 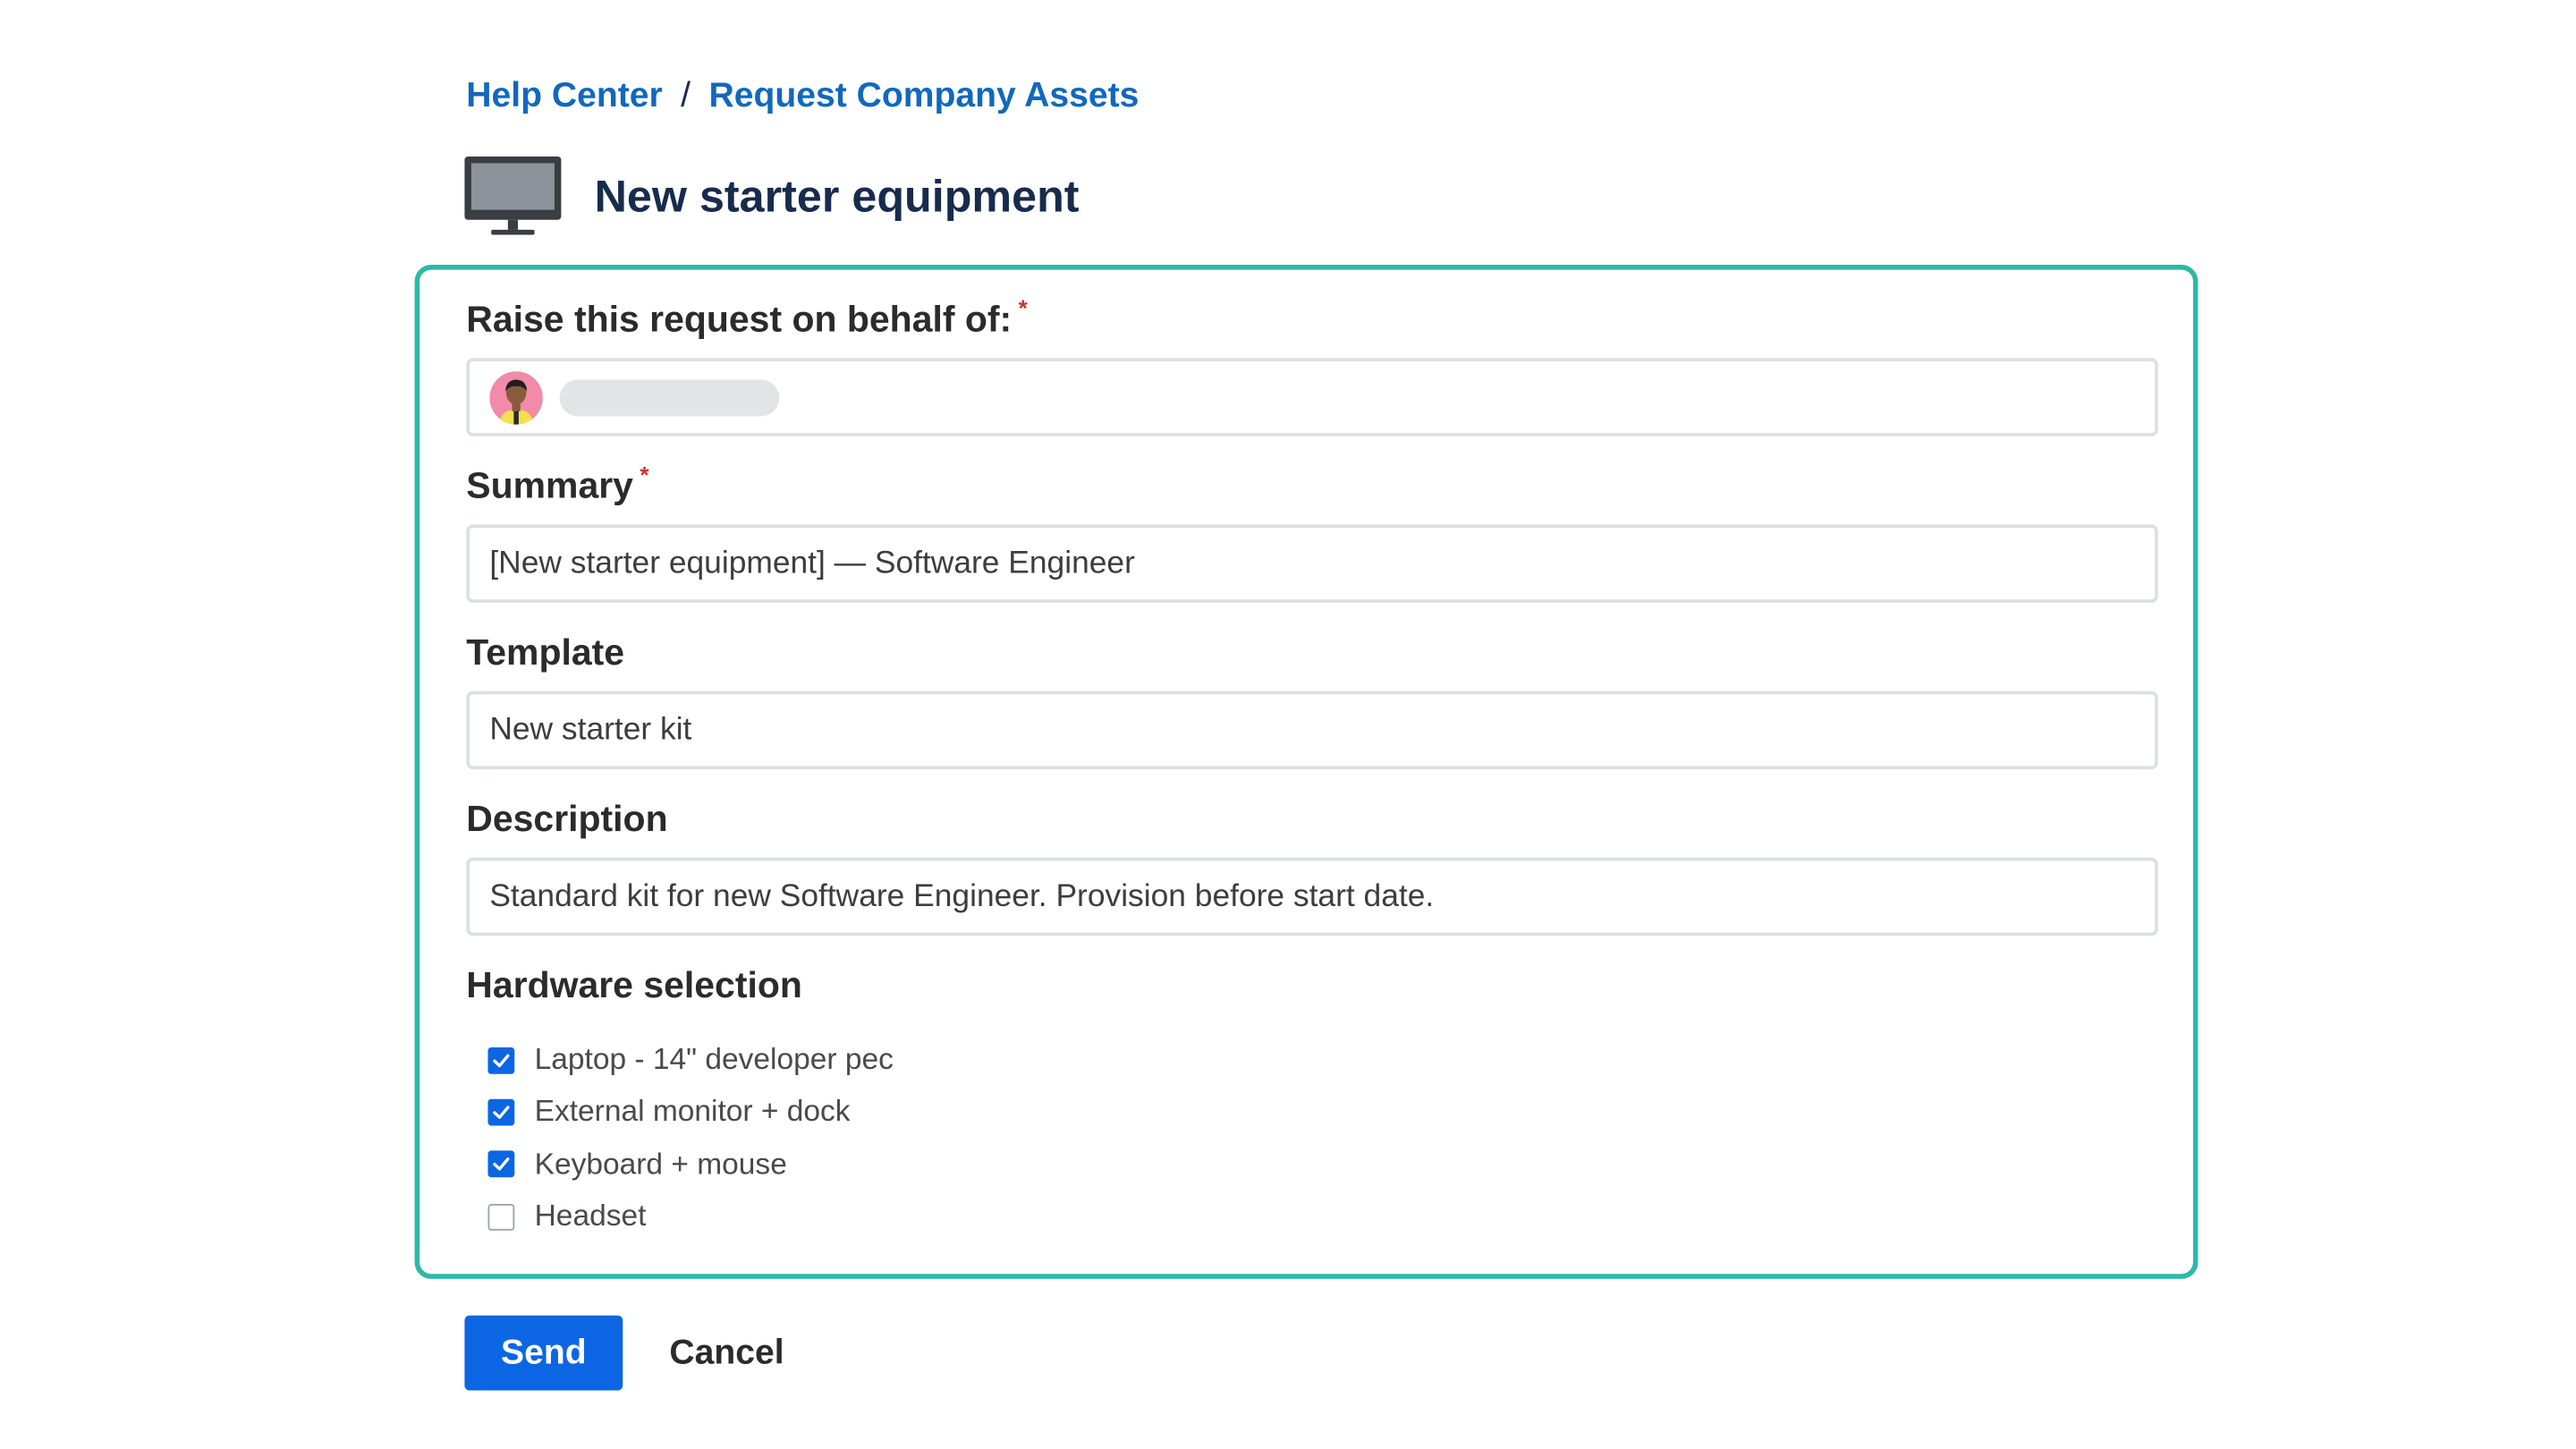 What do you see at coordinates (837, 195) in the screenshot?
I see `page-title: New starter equipment` at bounding box center [837, 195].